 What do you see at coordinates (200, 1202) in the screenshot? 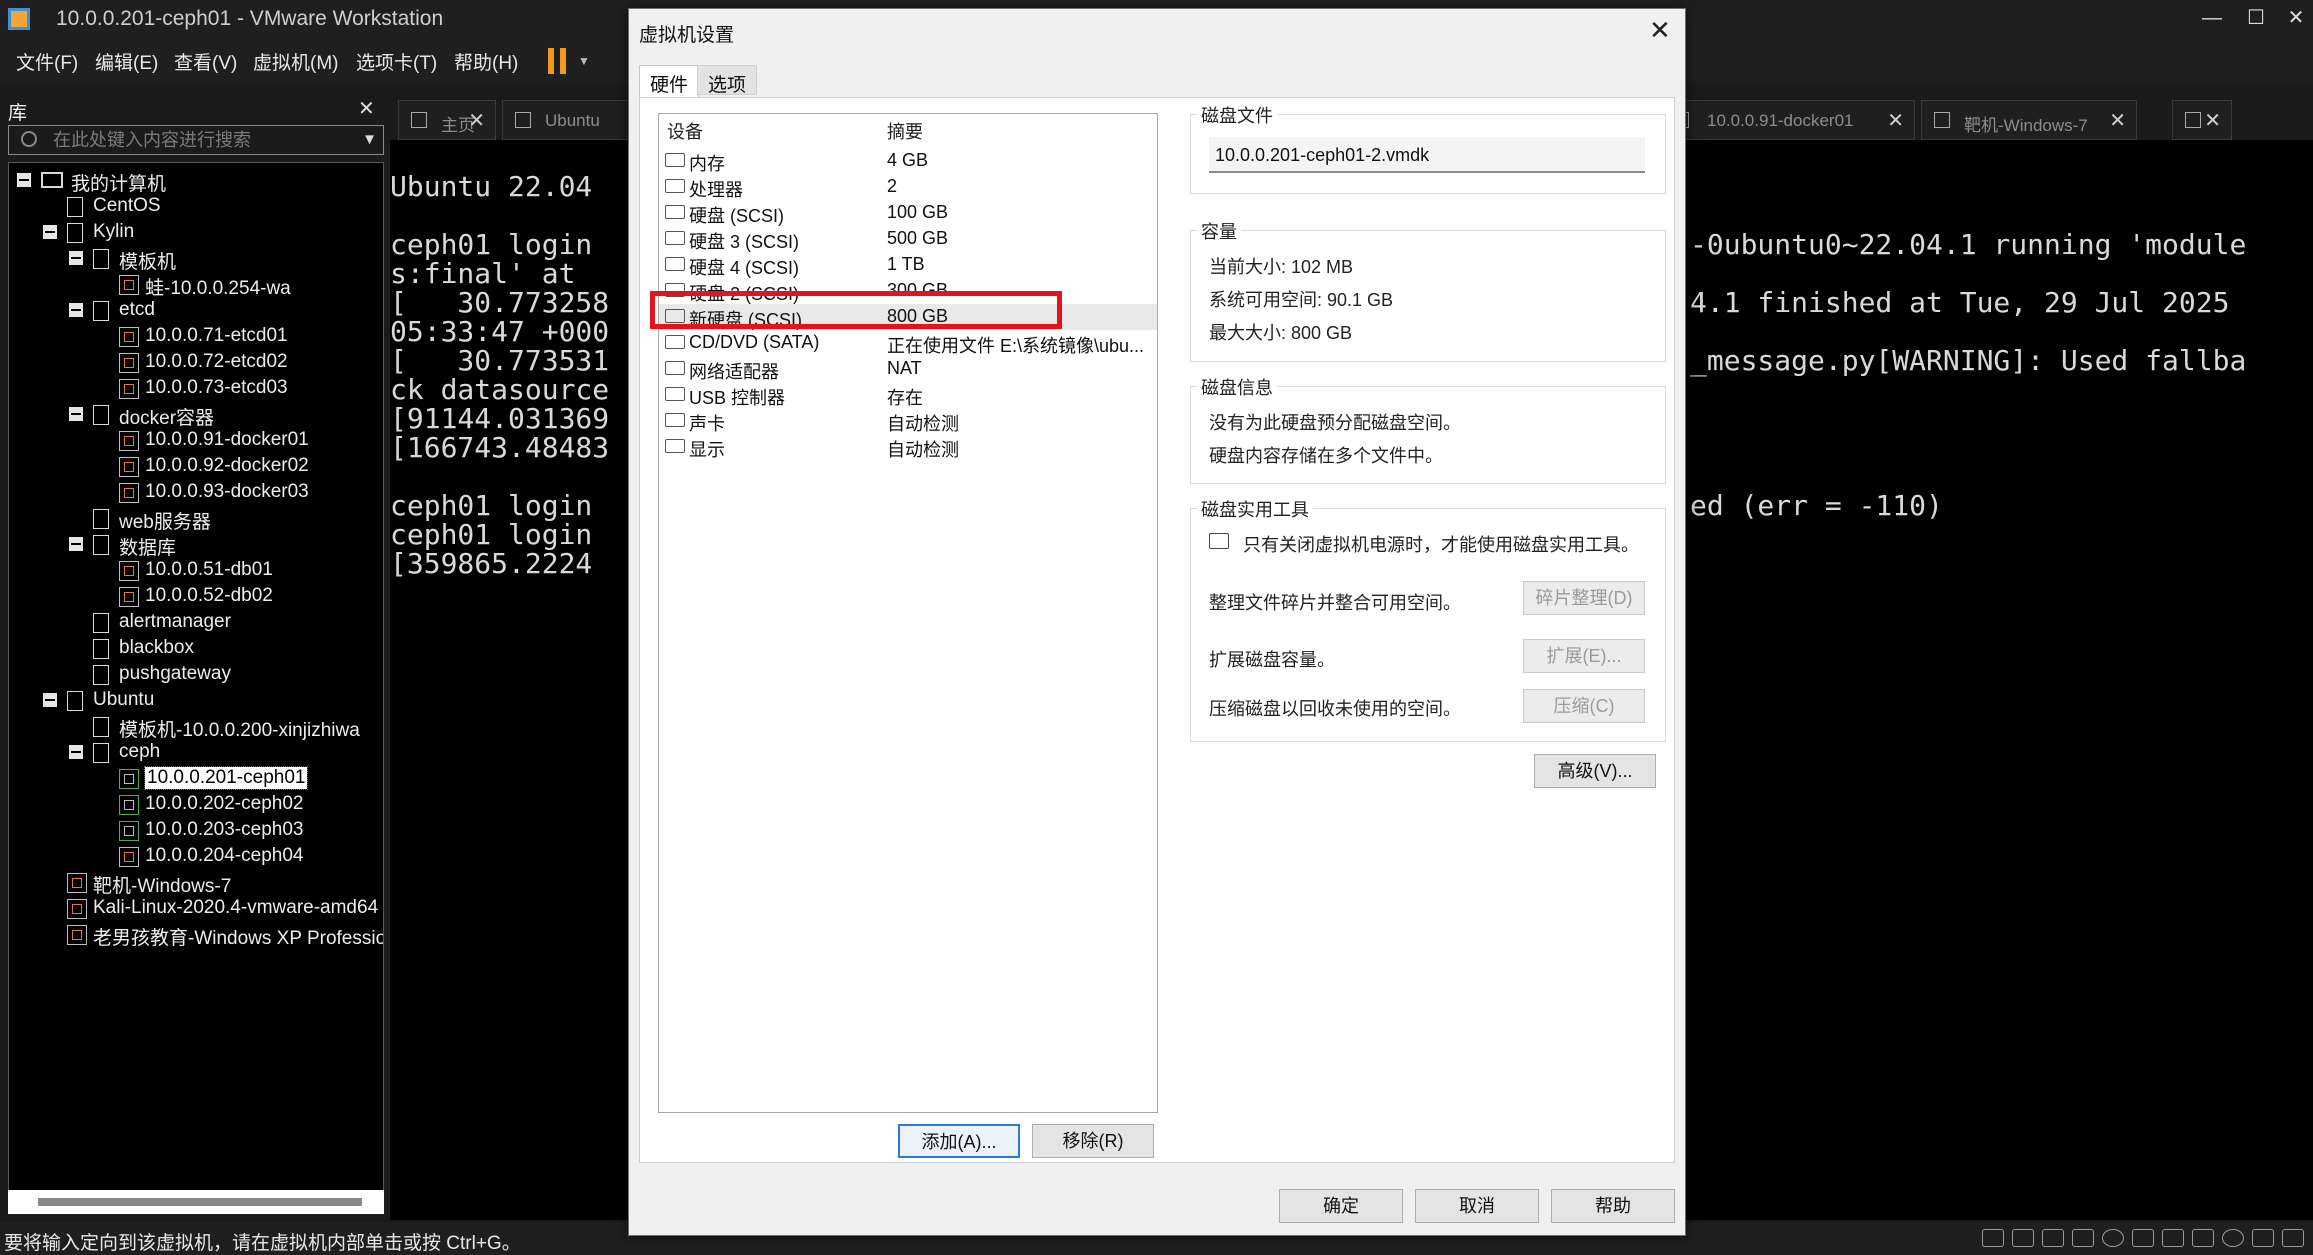
I see `scrollbar-thumb` at bounding box center [200, 1202].